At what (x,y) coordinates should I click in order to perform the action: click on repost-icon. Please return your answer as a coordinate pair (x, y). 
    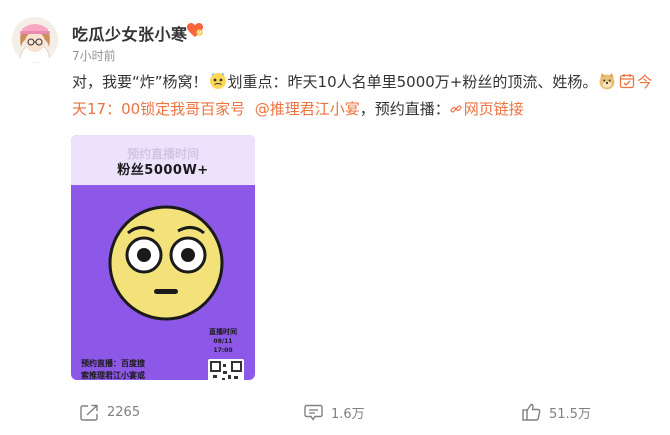
    Looking at the image, I should click on (89, 412).